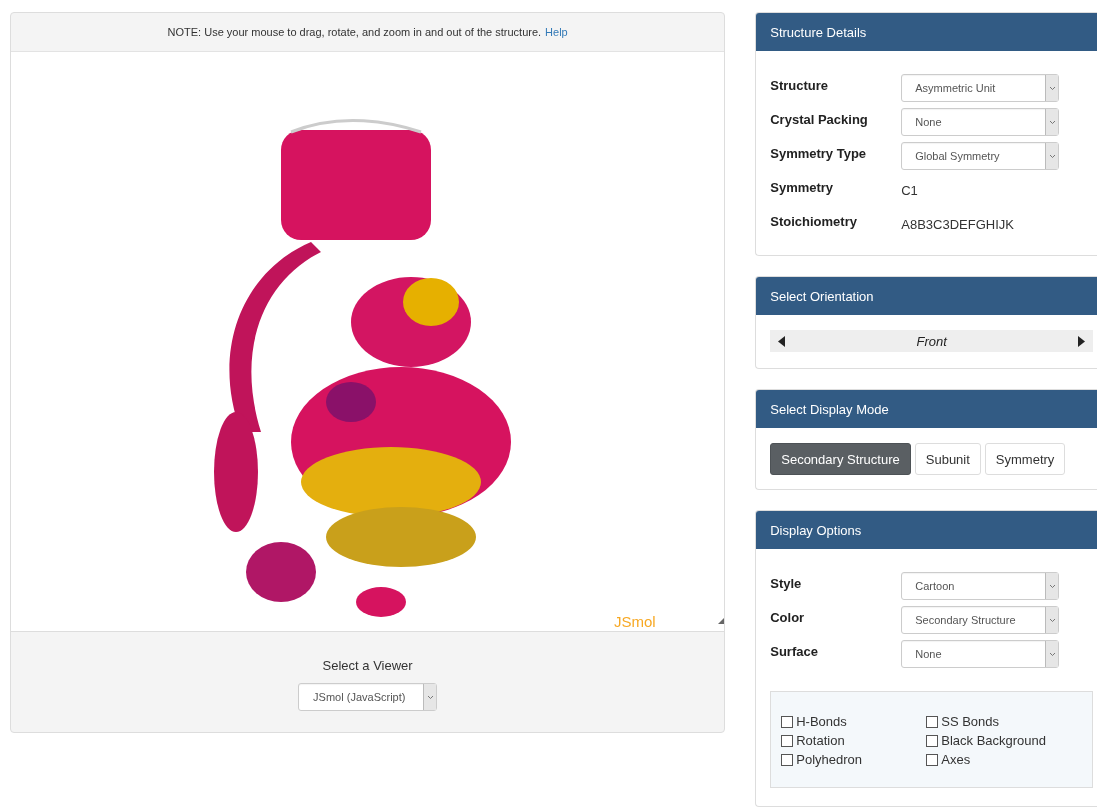 The image size is (1097, 807). I want to click on mode-button: Secondary Structure, so click(840, 459).